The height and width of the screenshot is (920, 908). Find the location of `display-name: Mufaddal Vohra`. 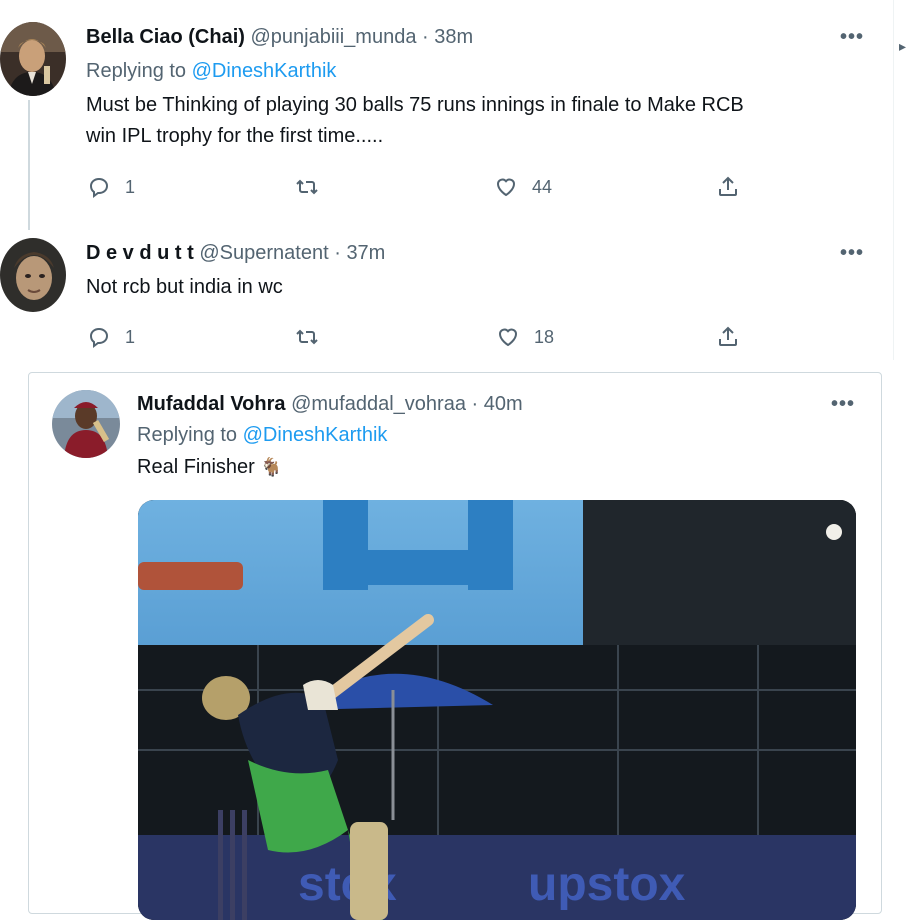

display-name: Mufaddal Vohra is located at coordinates (211, 404).